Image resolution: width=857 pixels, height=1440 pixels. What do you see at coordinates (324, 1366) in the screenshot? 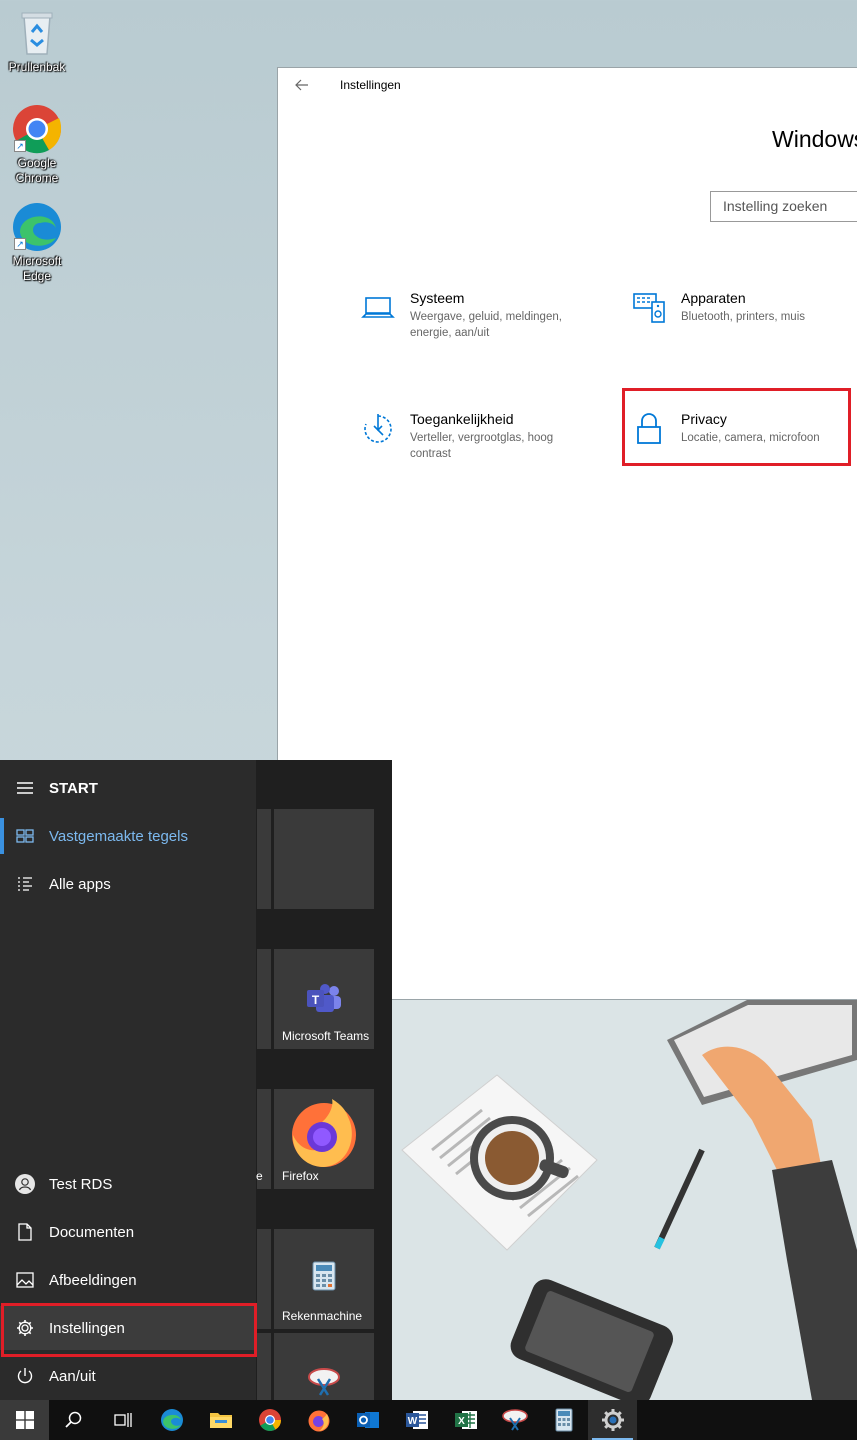
I see `tile-snipping-tool` at bounding box center [324, 1366].